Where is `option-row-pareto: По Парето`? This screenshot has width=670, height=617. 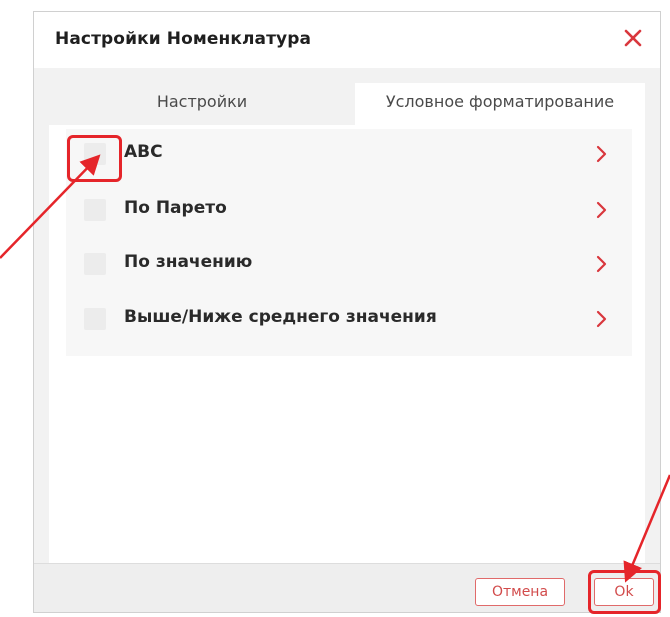
option-row-pareto: По Парето is located at coordinates (349, 210).